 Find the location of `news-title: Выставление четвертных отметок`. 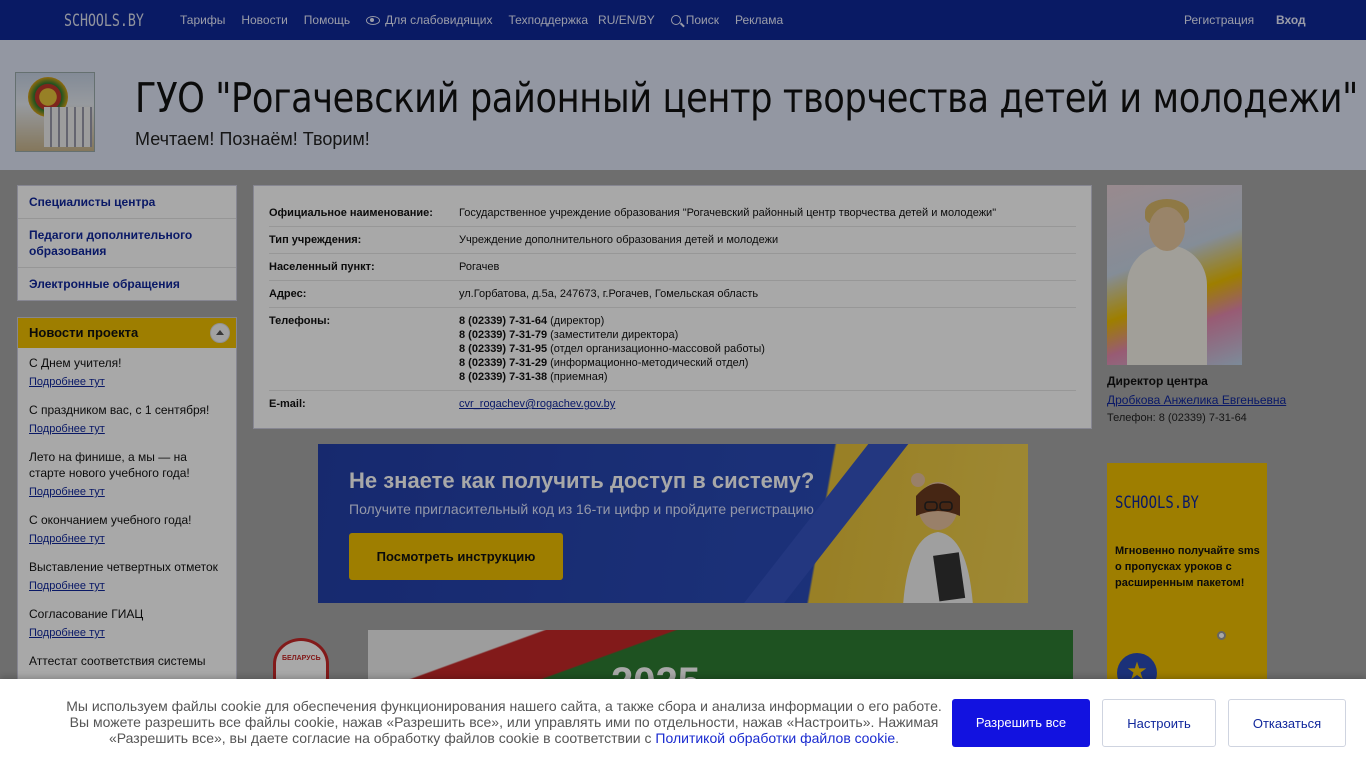

news-title: Выставление четвертных отметок is located at coordinates (123, 567).